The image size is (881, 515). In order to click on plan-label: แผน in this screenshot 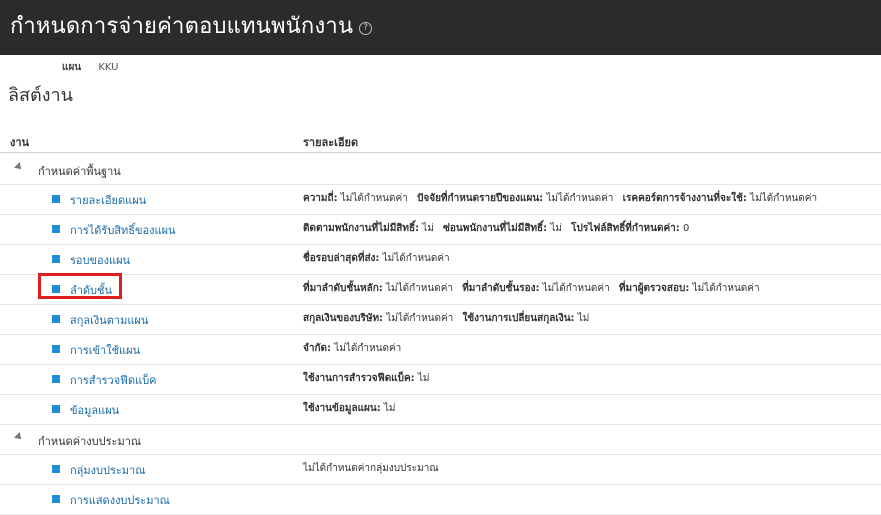, I will do `click(72, 67)`.